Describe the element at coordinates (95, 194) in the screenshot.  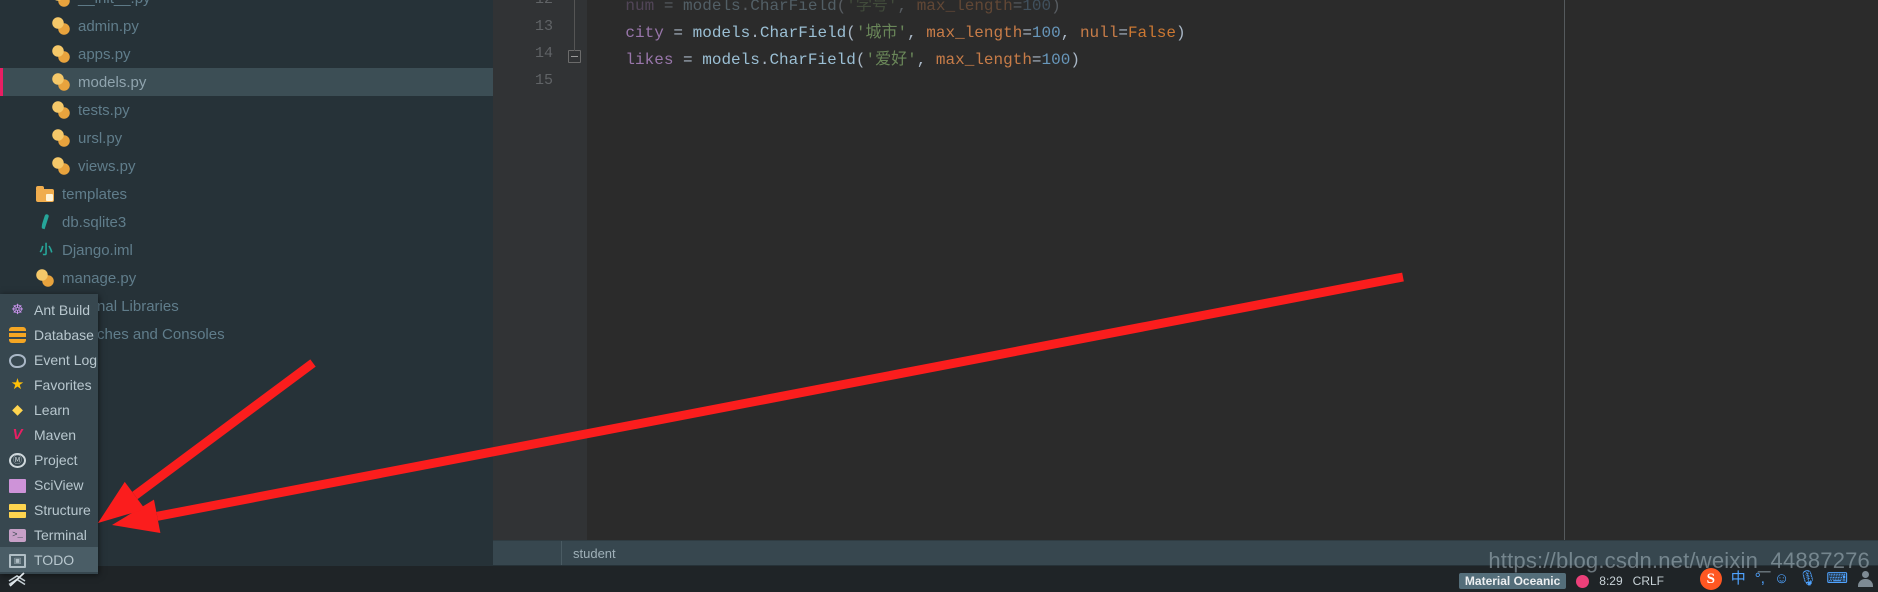
I see `tree-item-label: templates` at that location.